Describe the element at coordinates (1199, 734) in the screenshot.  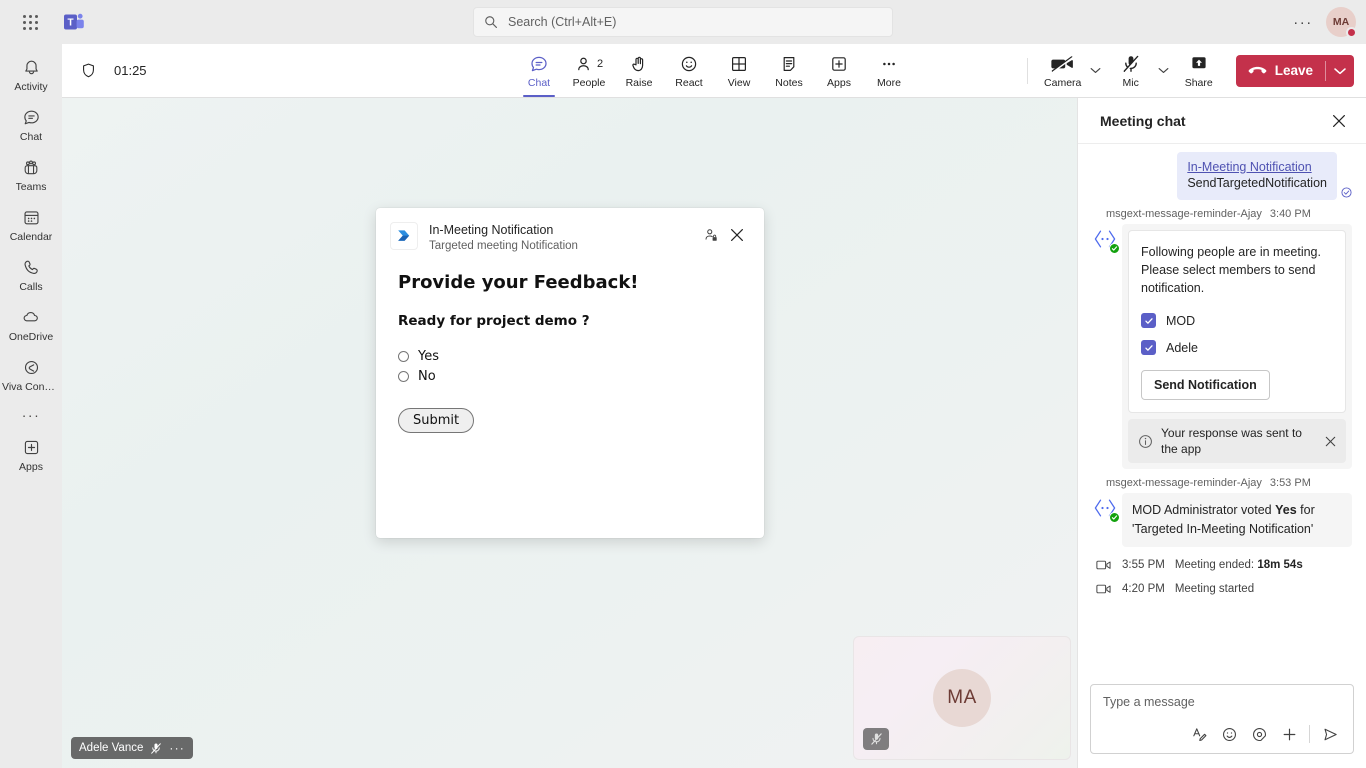
I see `format-icon` at that location.